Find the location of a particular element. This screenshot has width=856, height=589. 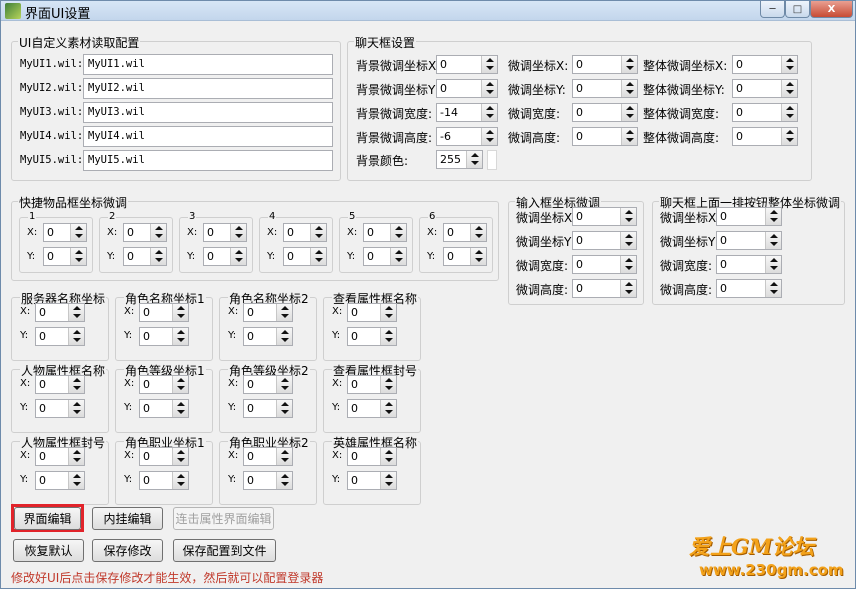

color-swatch is located at coordinates (492, 160).